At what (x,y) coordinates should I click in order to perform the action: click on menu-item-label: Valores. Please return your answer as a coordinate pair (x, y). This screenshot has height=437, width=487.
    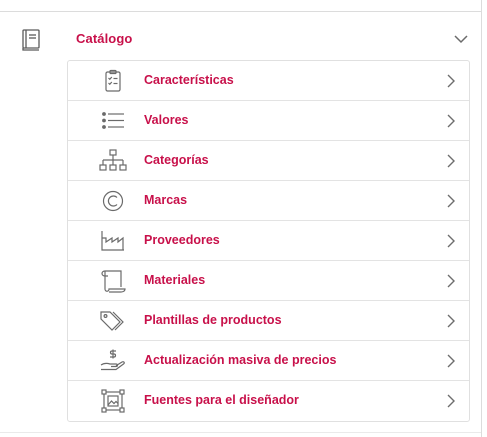
    Looking at the image, I should click on (166, 120).